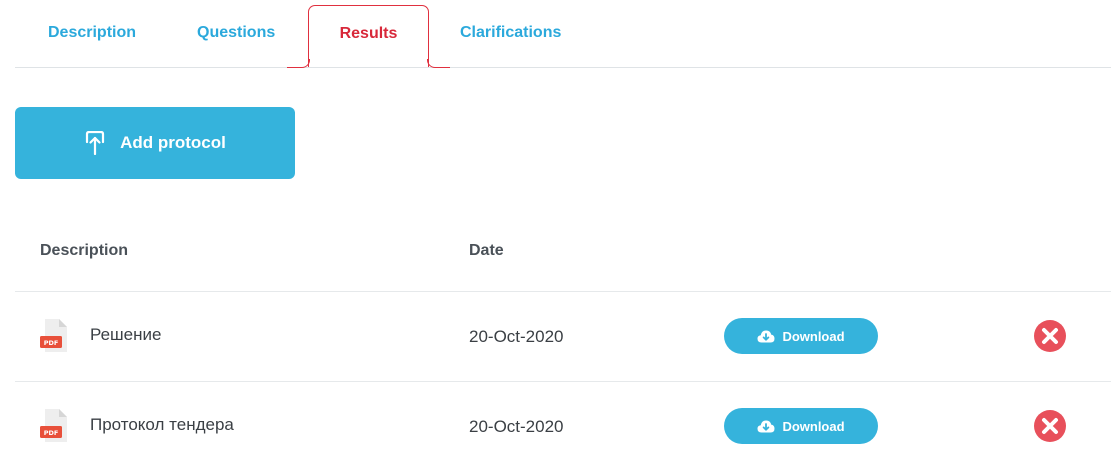 The width and height of the screenshot is (1111, 467). I want to click on document-name: Протокол тендера, so click(162, 424).